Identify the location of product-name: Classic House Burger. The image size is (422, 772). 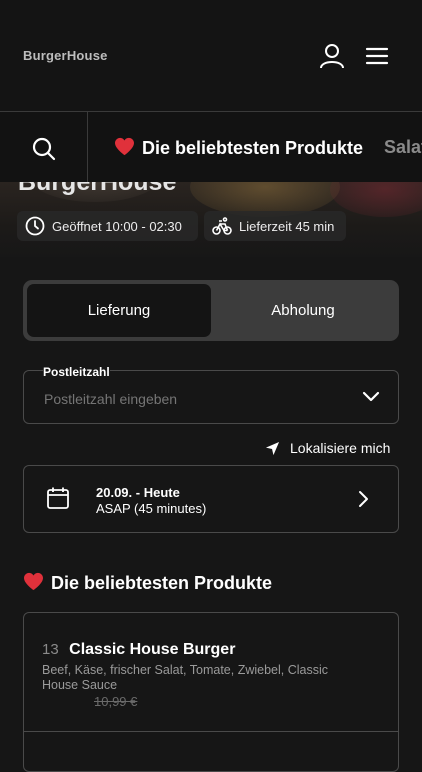
(152, 649).